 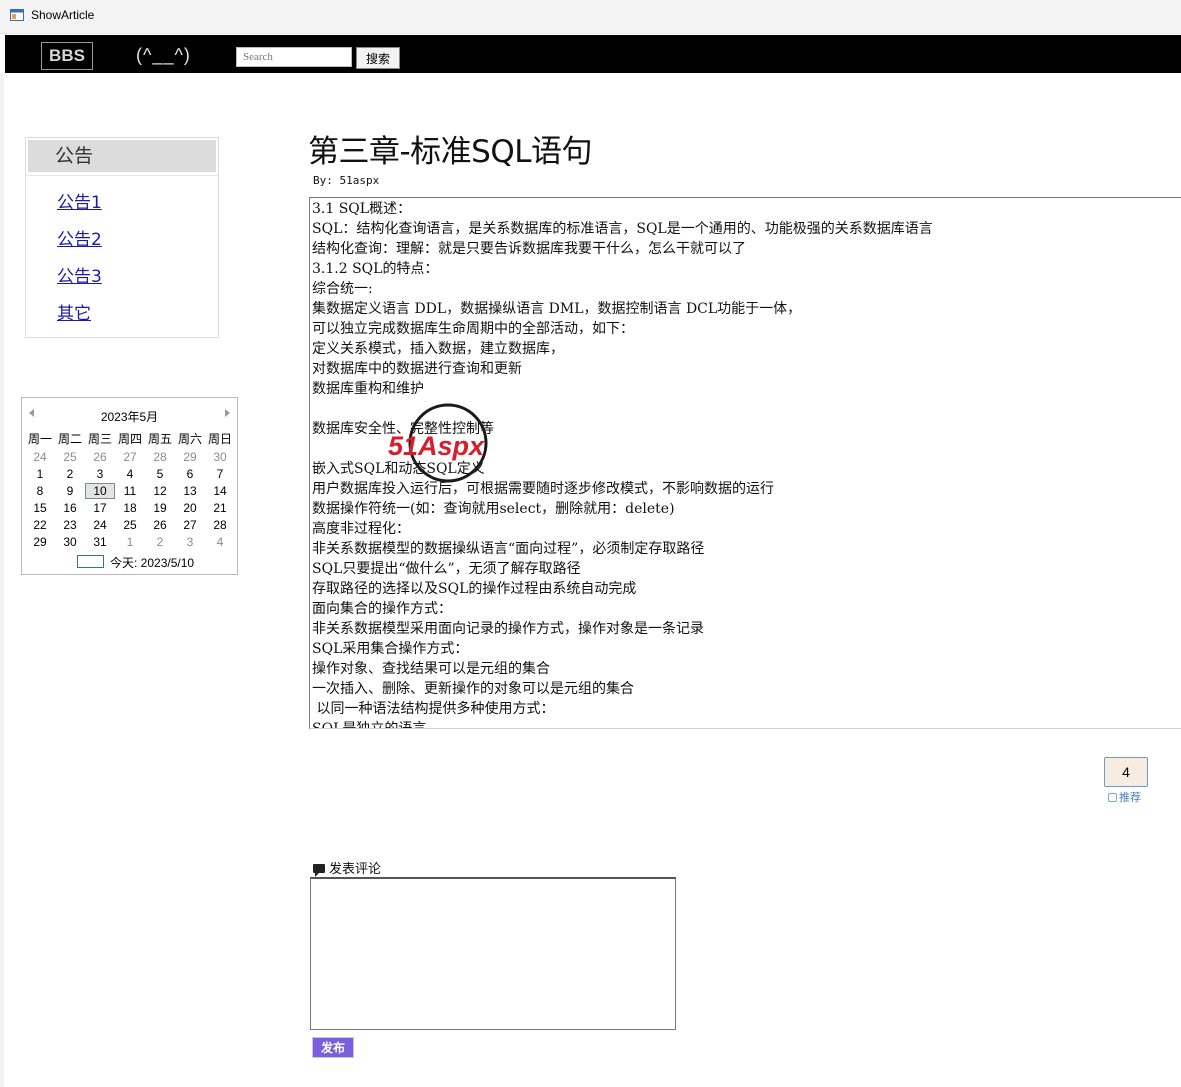 I want to click on brand-link: BBS, so click(x=67, y=56).